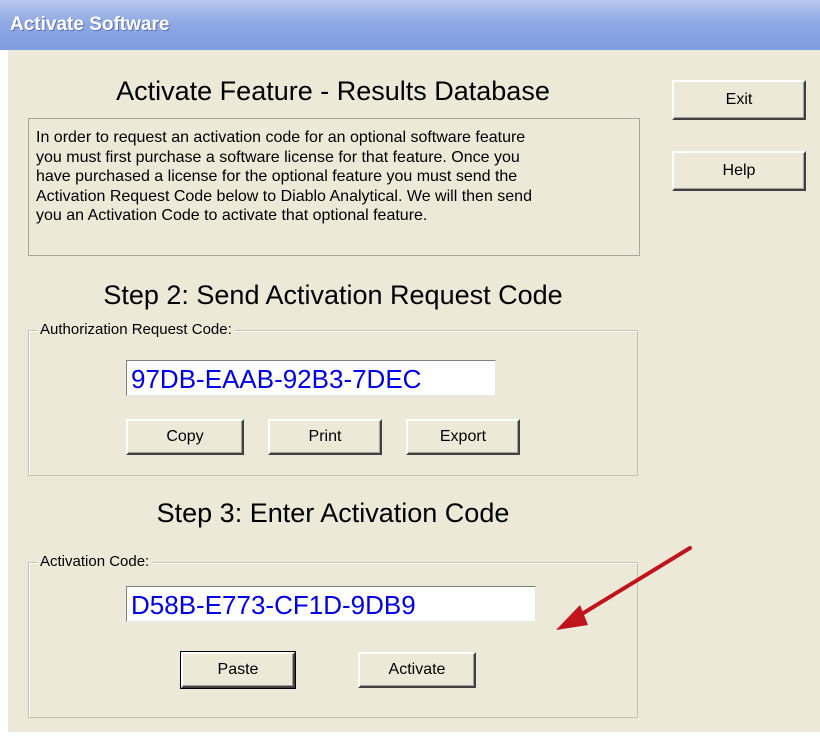 Image resolution: width=820 pixels, height=738 pixels. I want to click on export-button: Export, so click(463, 437).